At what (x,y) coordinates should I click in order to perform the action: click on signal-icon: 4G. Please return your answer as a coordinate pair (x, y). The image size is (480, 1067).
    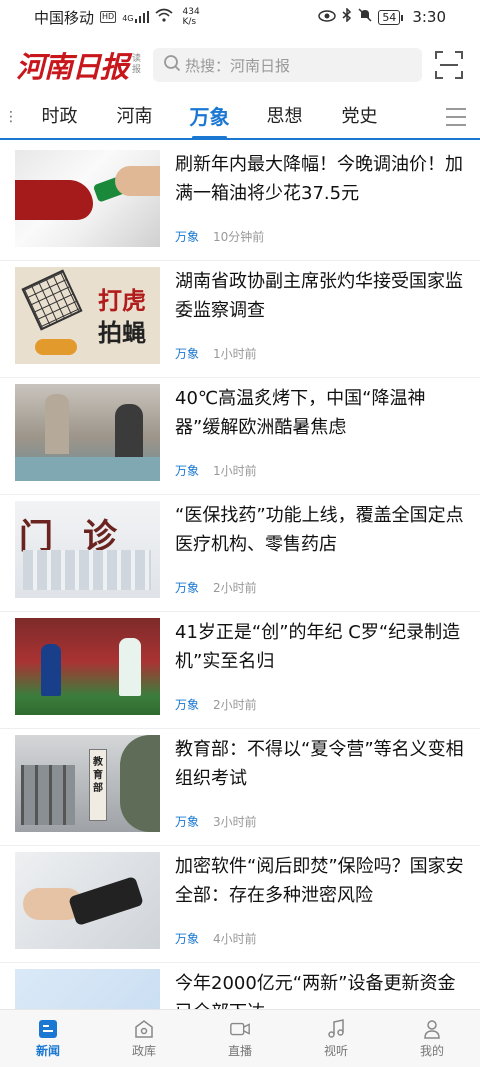
    Looking at the image, I should click on (135, 17).